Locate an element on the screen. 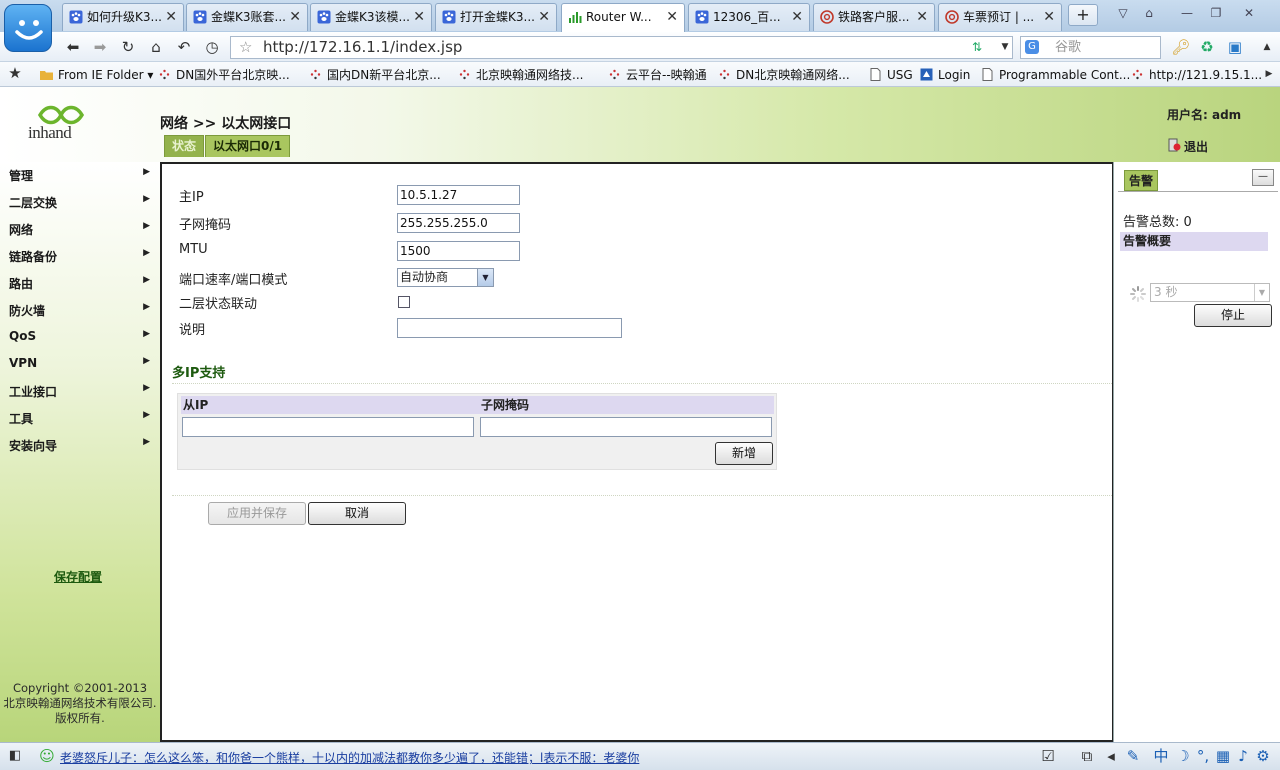 This screenshot has height=770, width=1280. alarm-tab: 告警 is located at coordinates (1141, 180).